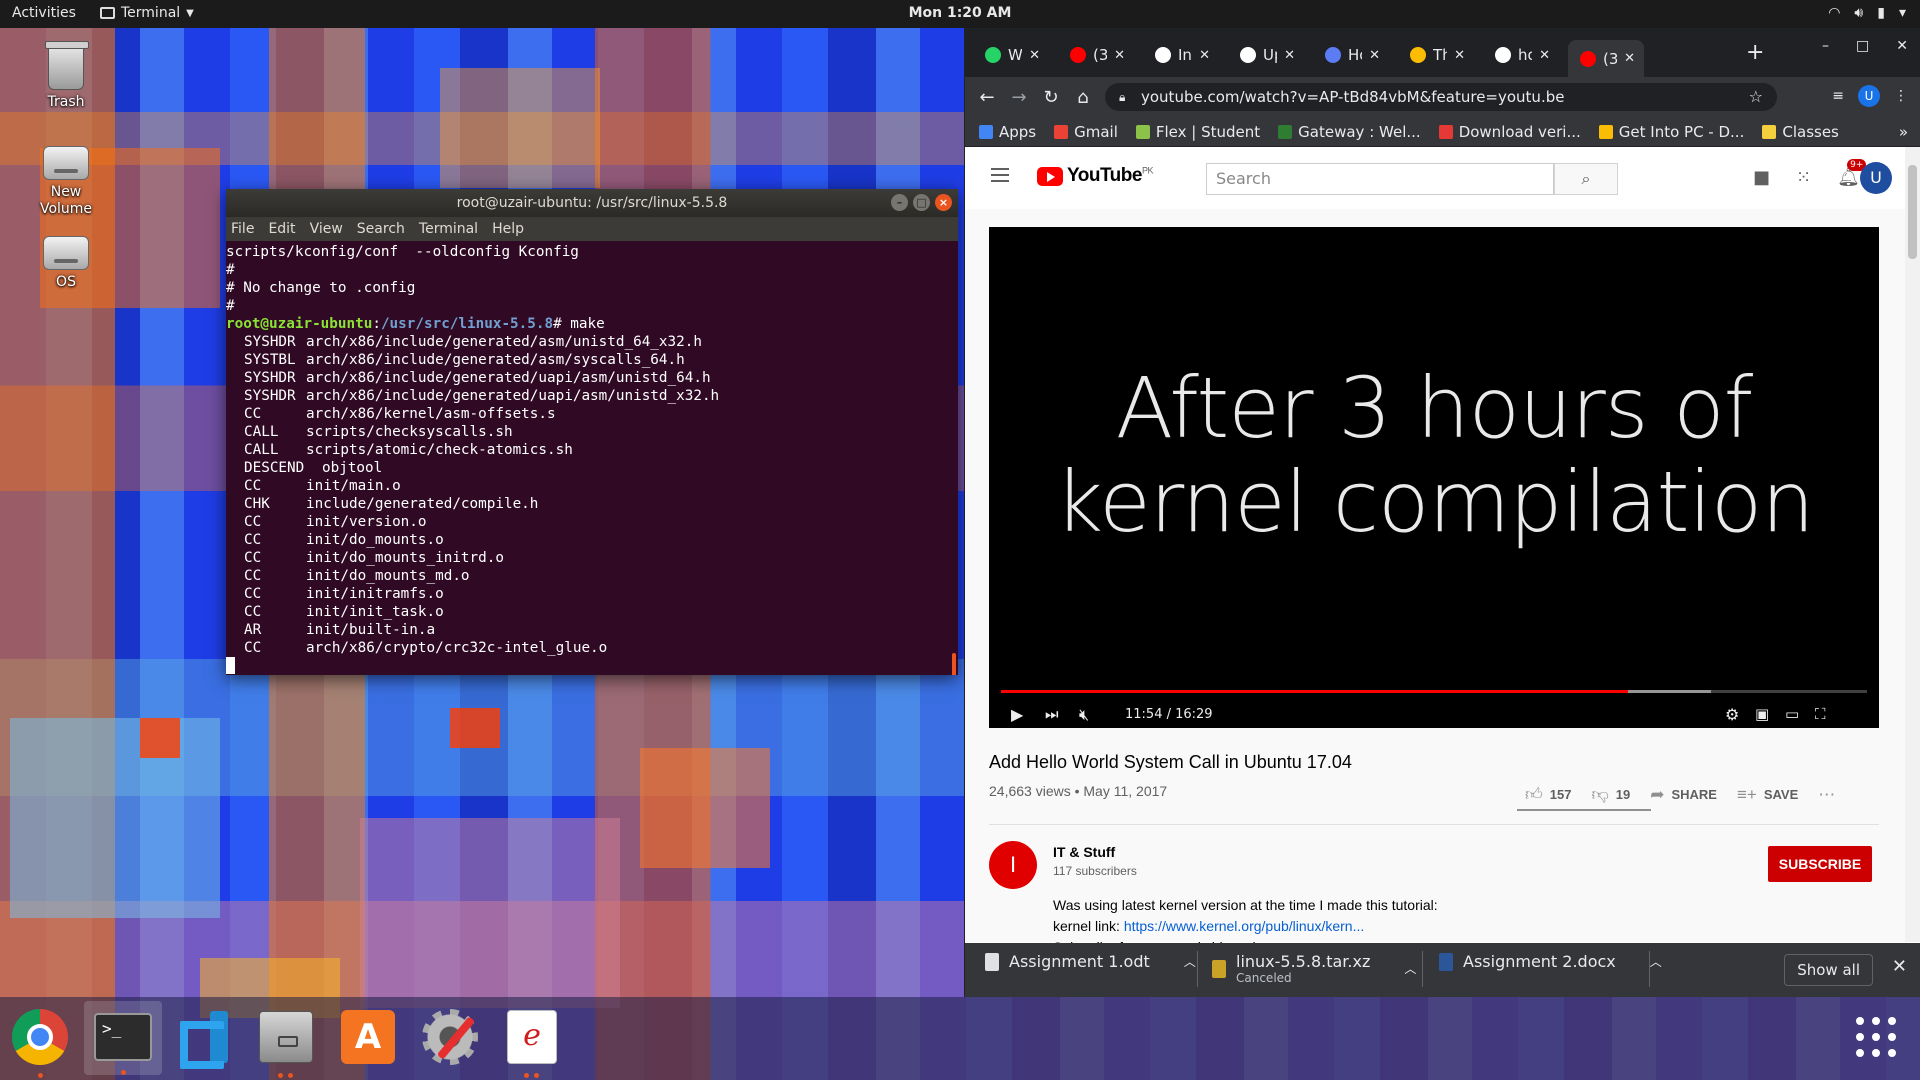 This screenshot has width=1920, height=1080. I want to click on avatar: U, so click(1876, 178).